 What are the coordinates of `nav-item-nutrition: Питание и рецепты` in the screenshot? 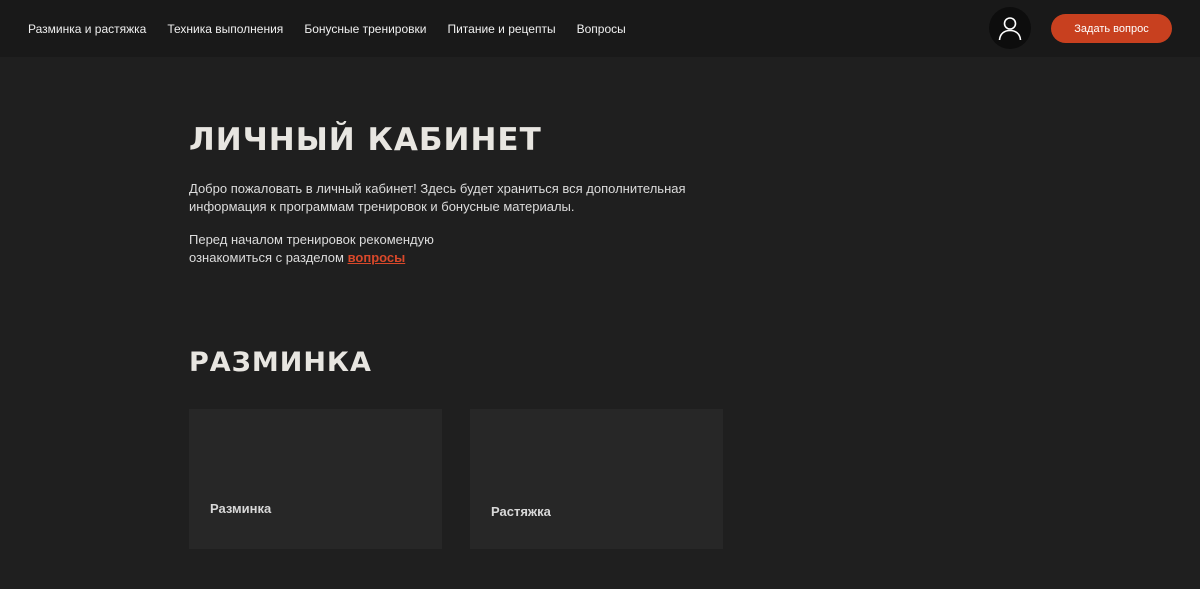 It's located at (501, 29).